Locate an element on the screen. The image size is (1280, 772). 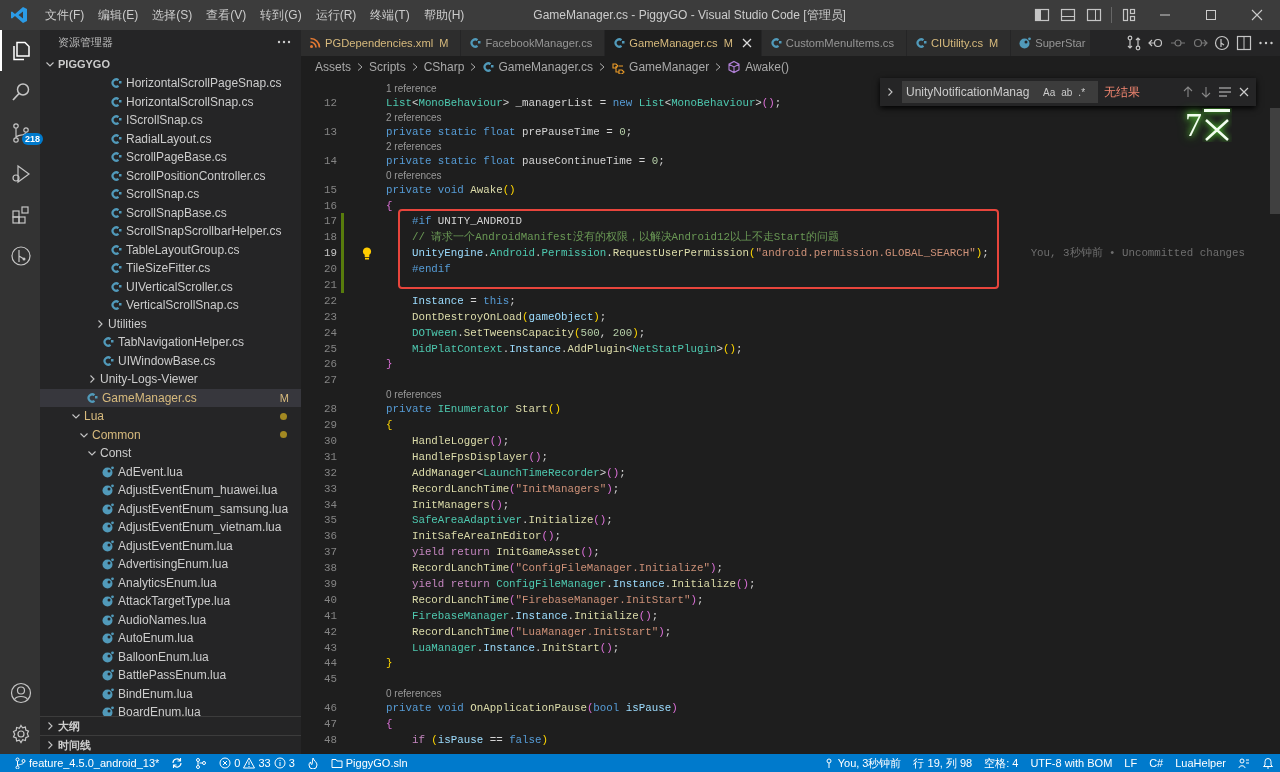
maximize-icon is located at coordinates (1211, 15).